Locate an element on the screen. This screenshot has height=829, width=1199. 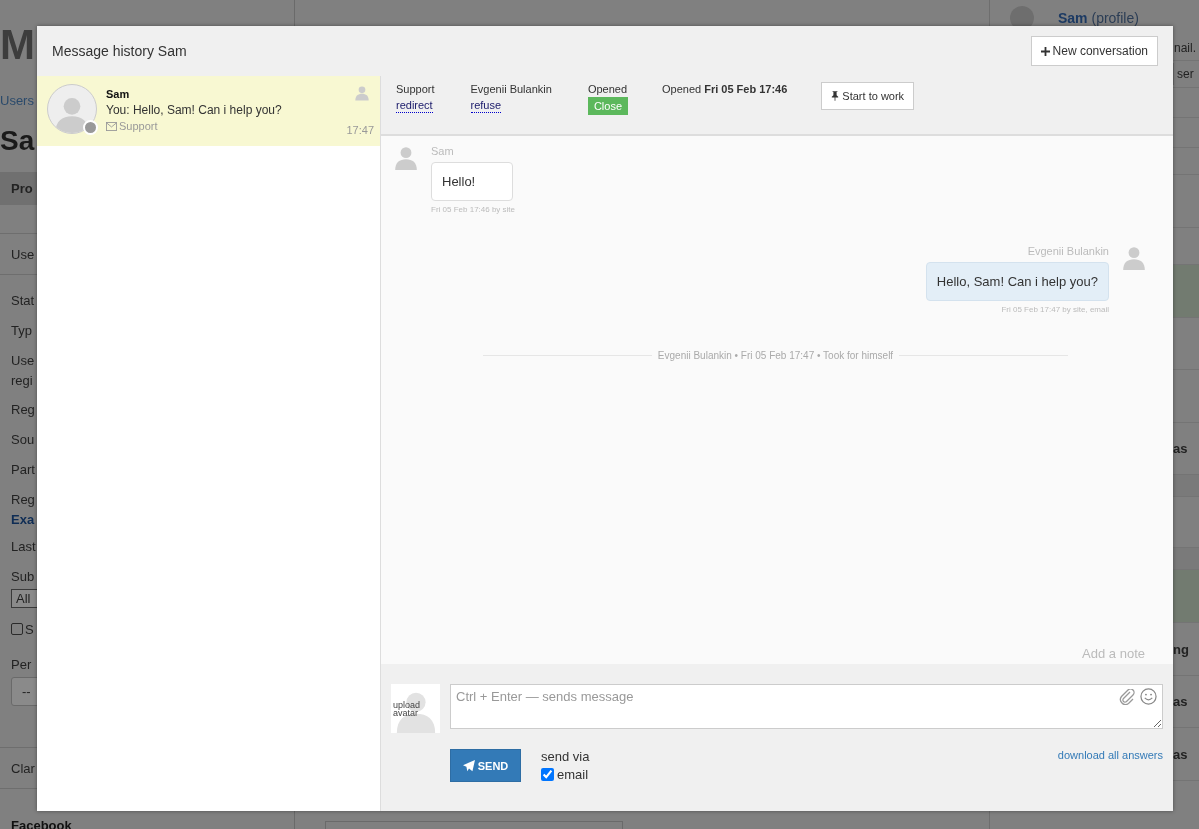
field-label: Sub is located at coordinates (23, 576).